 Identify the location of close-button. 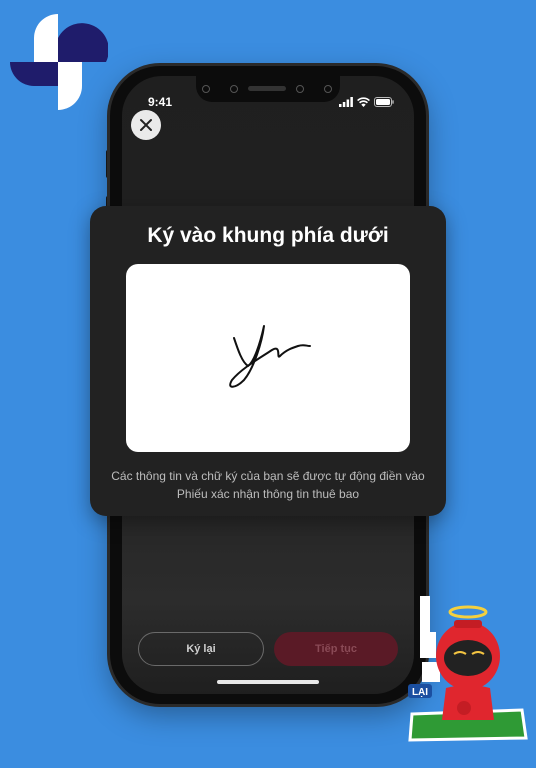
(146, 125).